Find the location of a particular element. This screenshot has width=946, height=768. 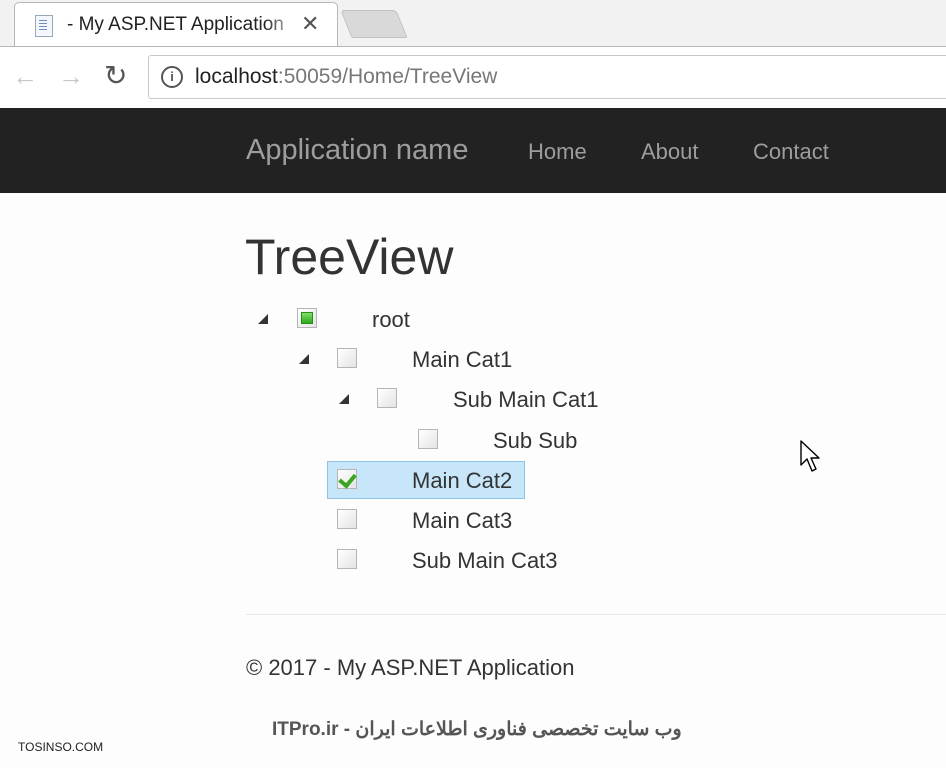

address-bar: i localhost:50059/Home/TreeView is located at coordinates (547, 77).